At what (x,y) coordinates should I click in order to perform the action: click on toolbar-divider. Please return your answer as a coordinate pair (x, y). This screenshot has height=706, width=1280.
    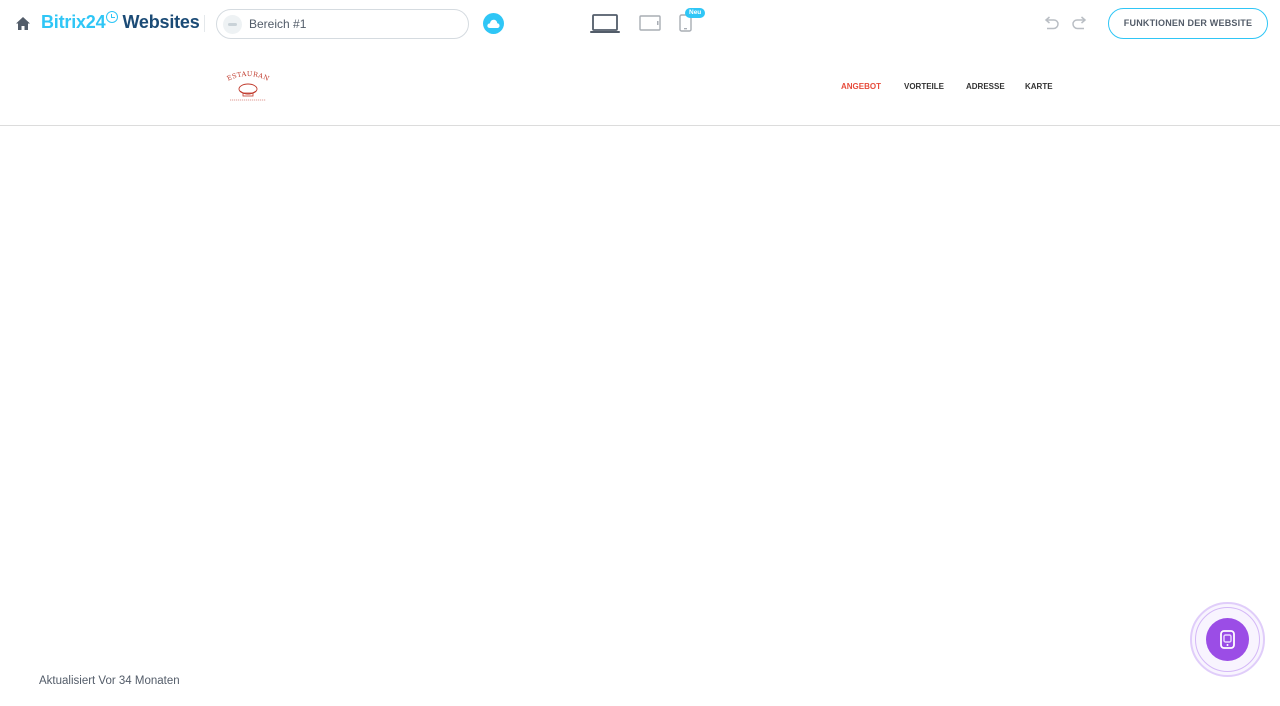
    Looking at the image, I should click on (204, 23).